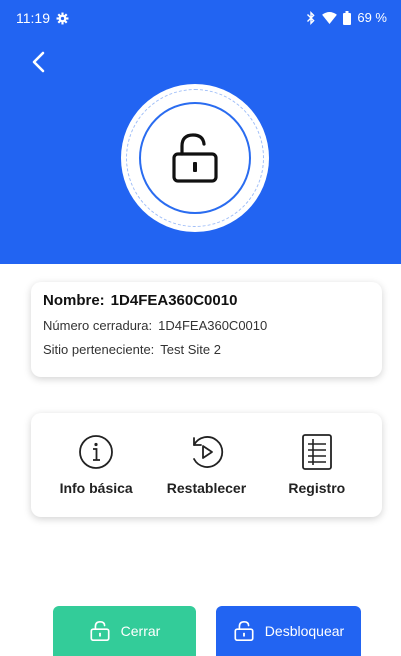 Image resolution: width=401 pixels, height=656 pixels. Describe the element at coordinates (98, 325) in the screenshot. I see `lock-number-label: Número cerradura:` at that location.